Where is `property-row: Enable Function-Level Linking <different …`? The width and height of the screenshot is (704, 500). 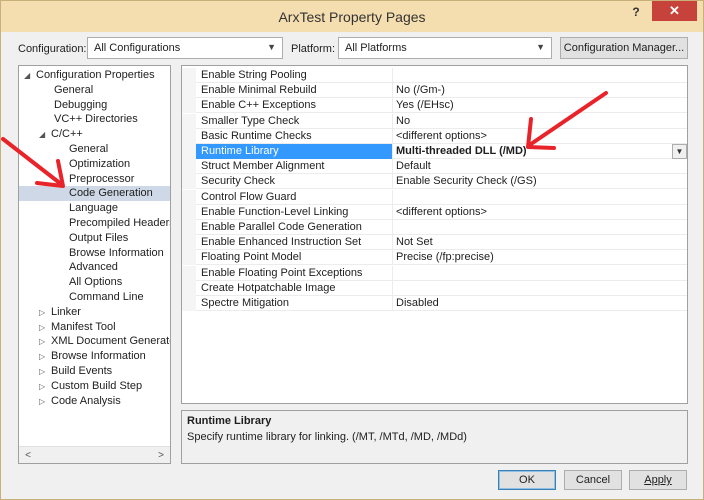 property-row: Enable Function-Level Linking <different … is located at coordinates (434, 212).